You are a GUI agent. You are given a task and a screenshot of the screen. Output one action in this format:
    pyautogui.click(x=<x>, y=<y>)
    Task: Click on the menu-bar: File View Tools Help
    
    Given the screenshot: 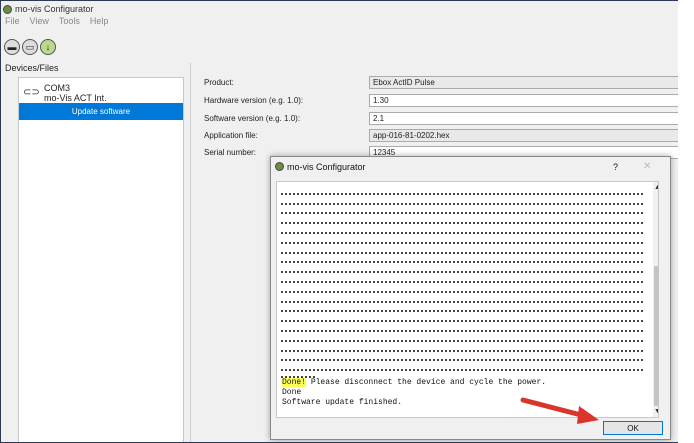 What is the action you would take?
    pyautogui.click(x=56, y=21)
    